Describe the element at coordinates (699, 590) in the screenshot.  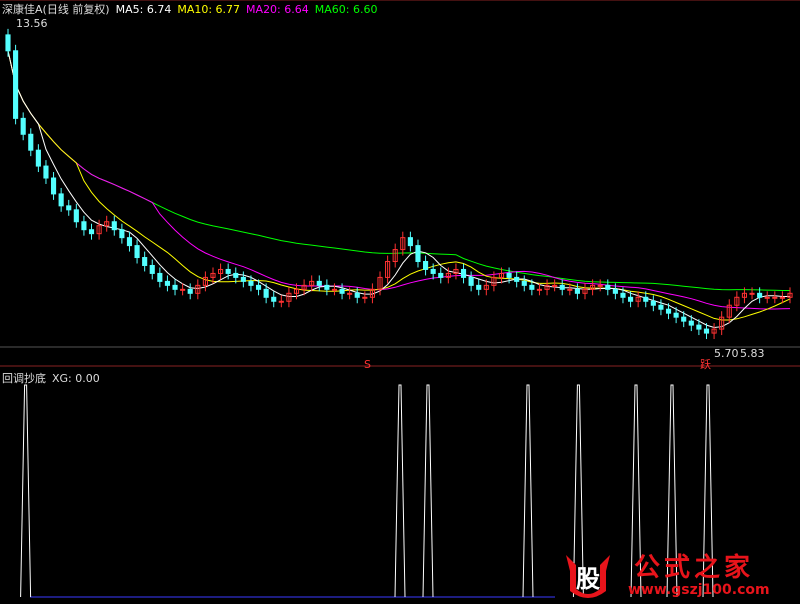
I see `watermark-url: www.gszj100.com` at that location.